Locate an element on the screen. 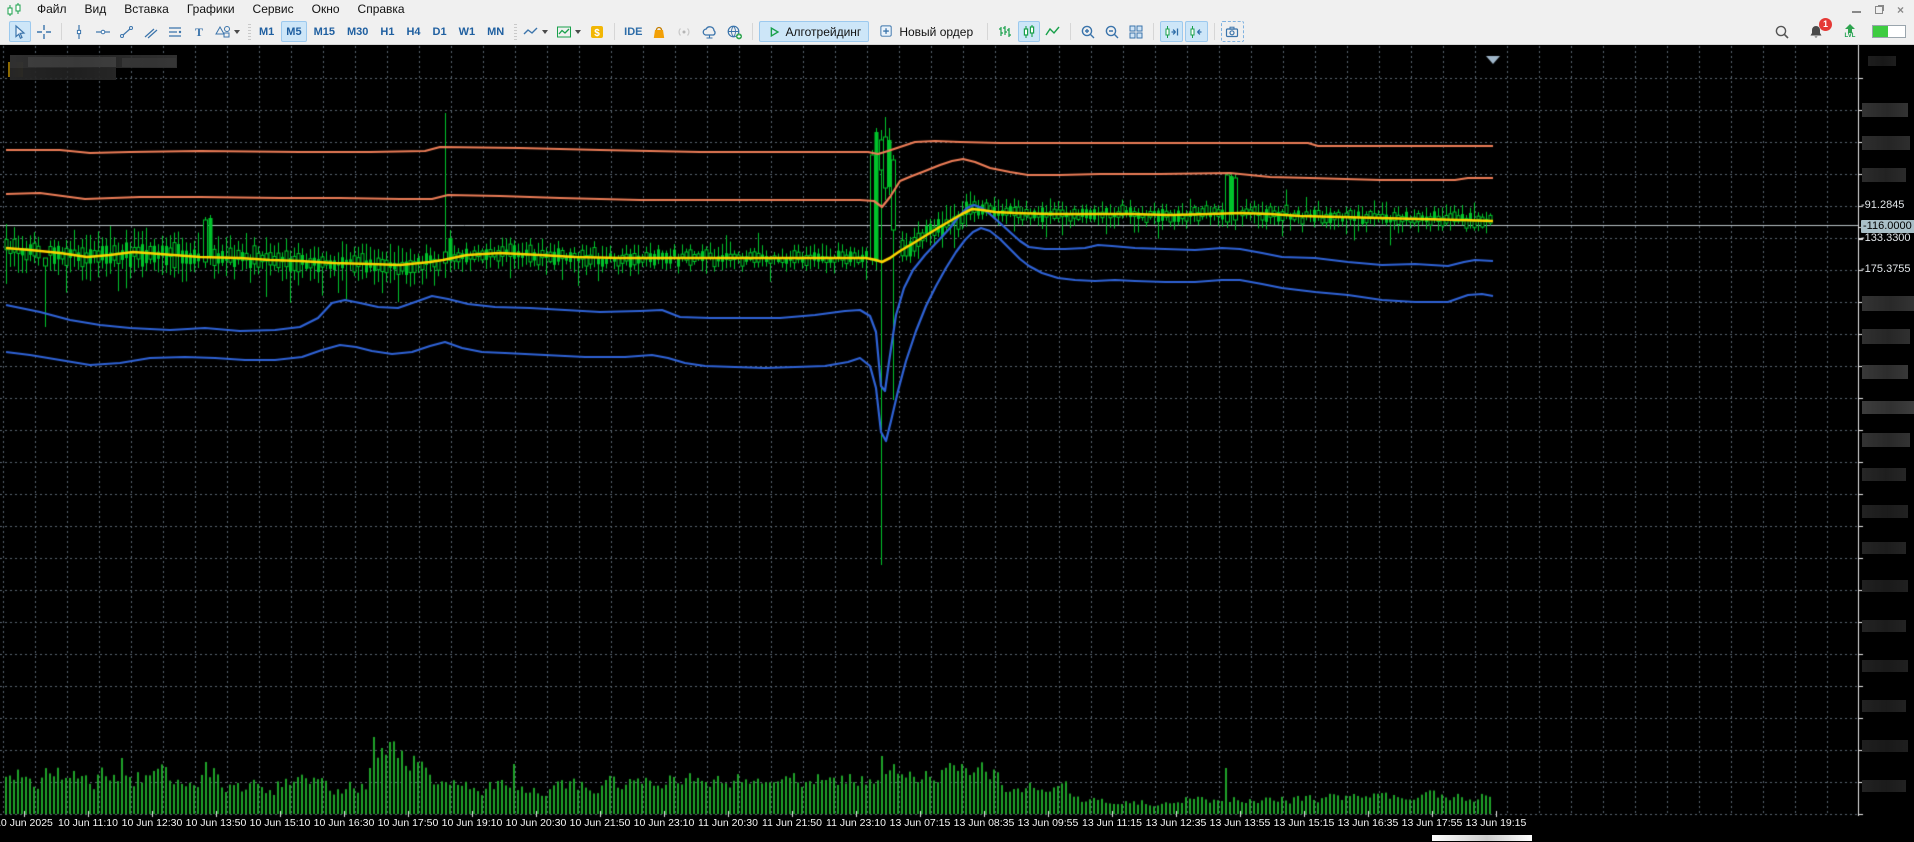  horizontal-line-button is located at coordinates (103, 31).